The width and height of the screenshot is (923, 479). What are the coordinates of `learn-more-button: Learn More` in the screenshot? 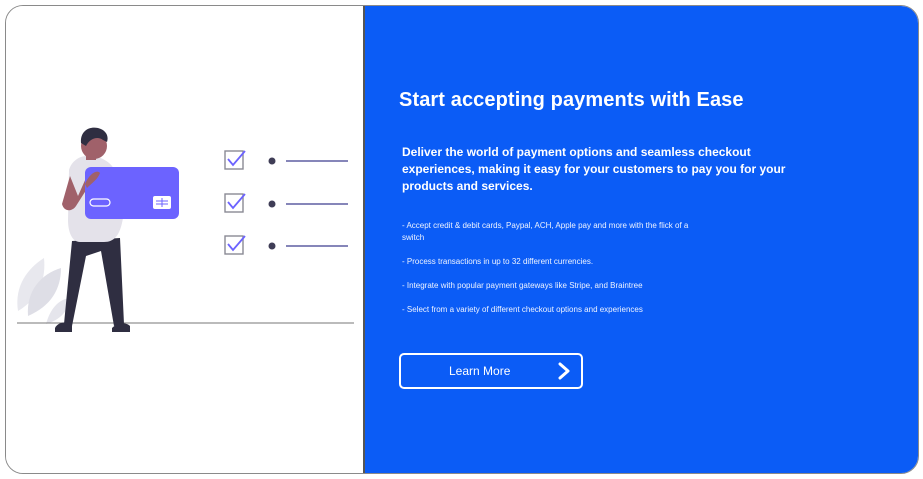 It's located at (491, 371).